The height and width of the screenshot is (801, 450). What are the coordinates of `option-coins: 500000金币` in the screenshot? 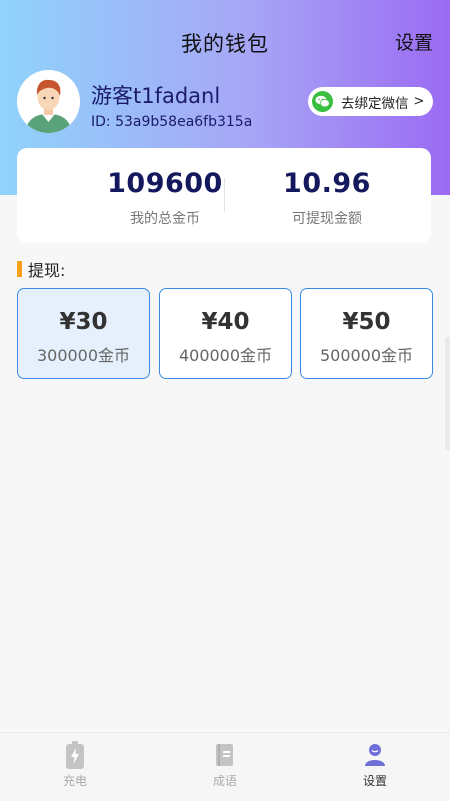 It's located at (366, 355).